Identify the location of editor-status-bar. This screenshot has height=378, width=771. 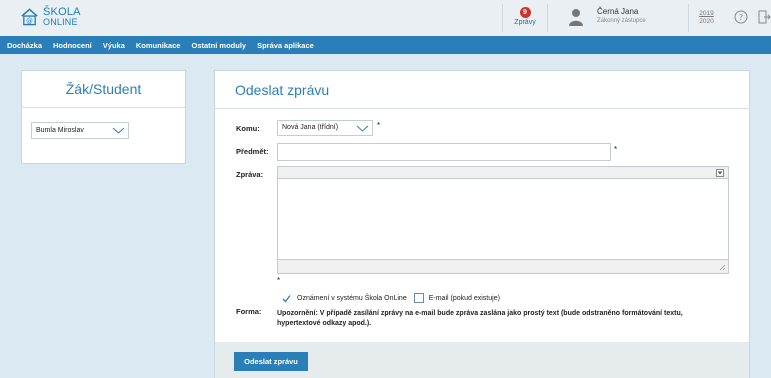
(503, 266).